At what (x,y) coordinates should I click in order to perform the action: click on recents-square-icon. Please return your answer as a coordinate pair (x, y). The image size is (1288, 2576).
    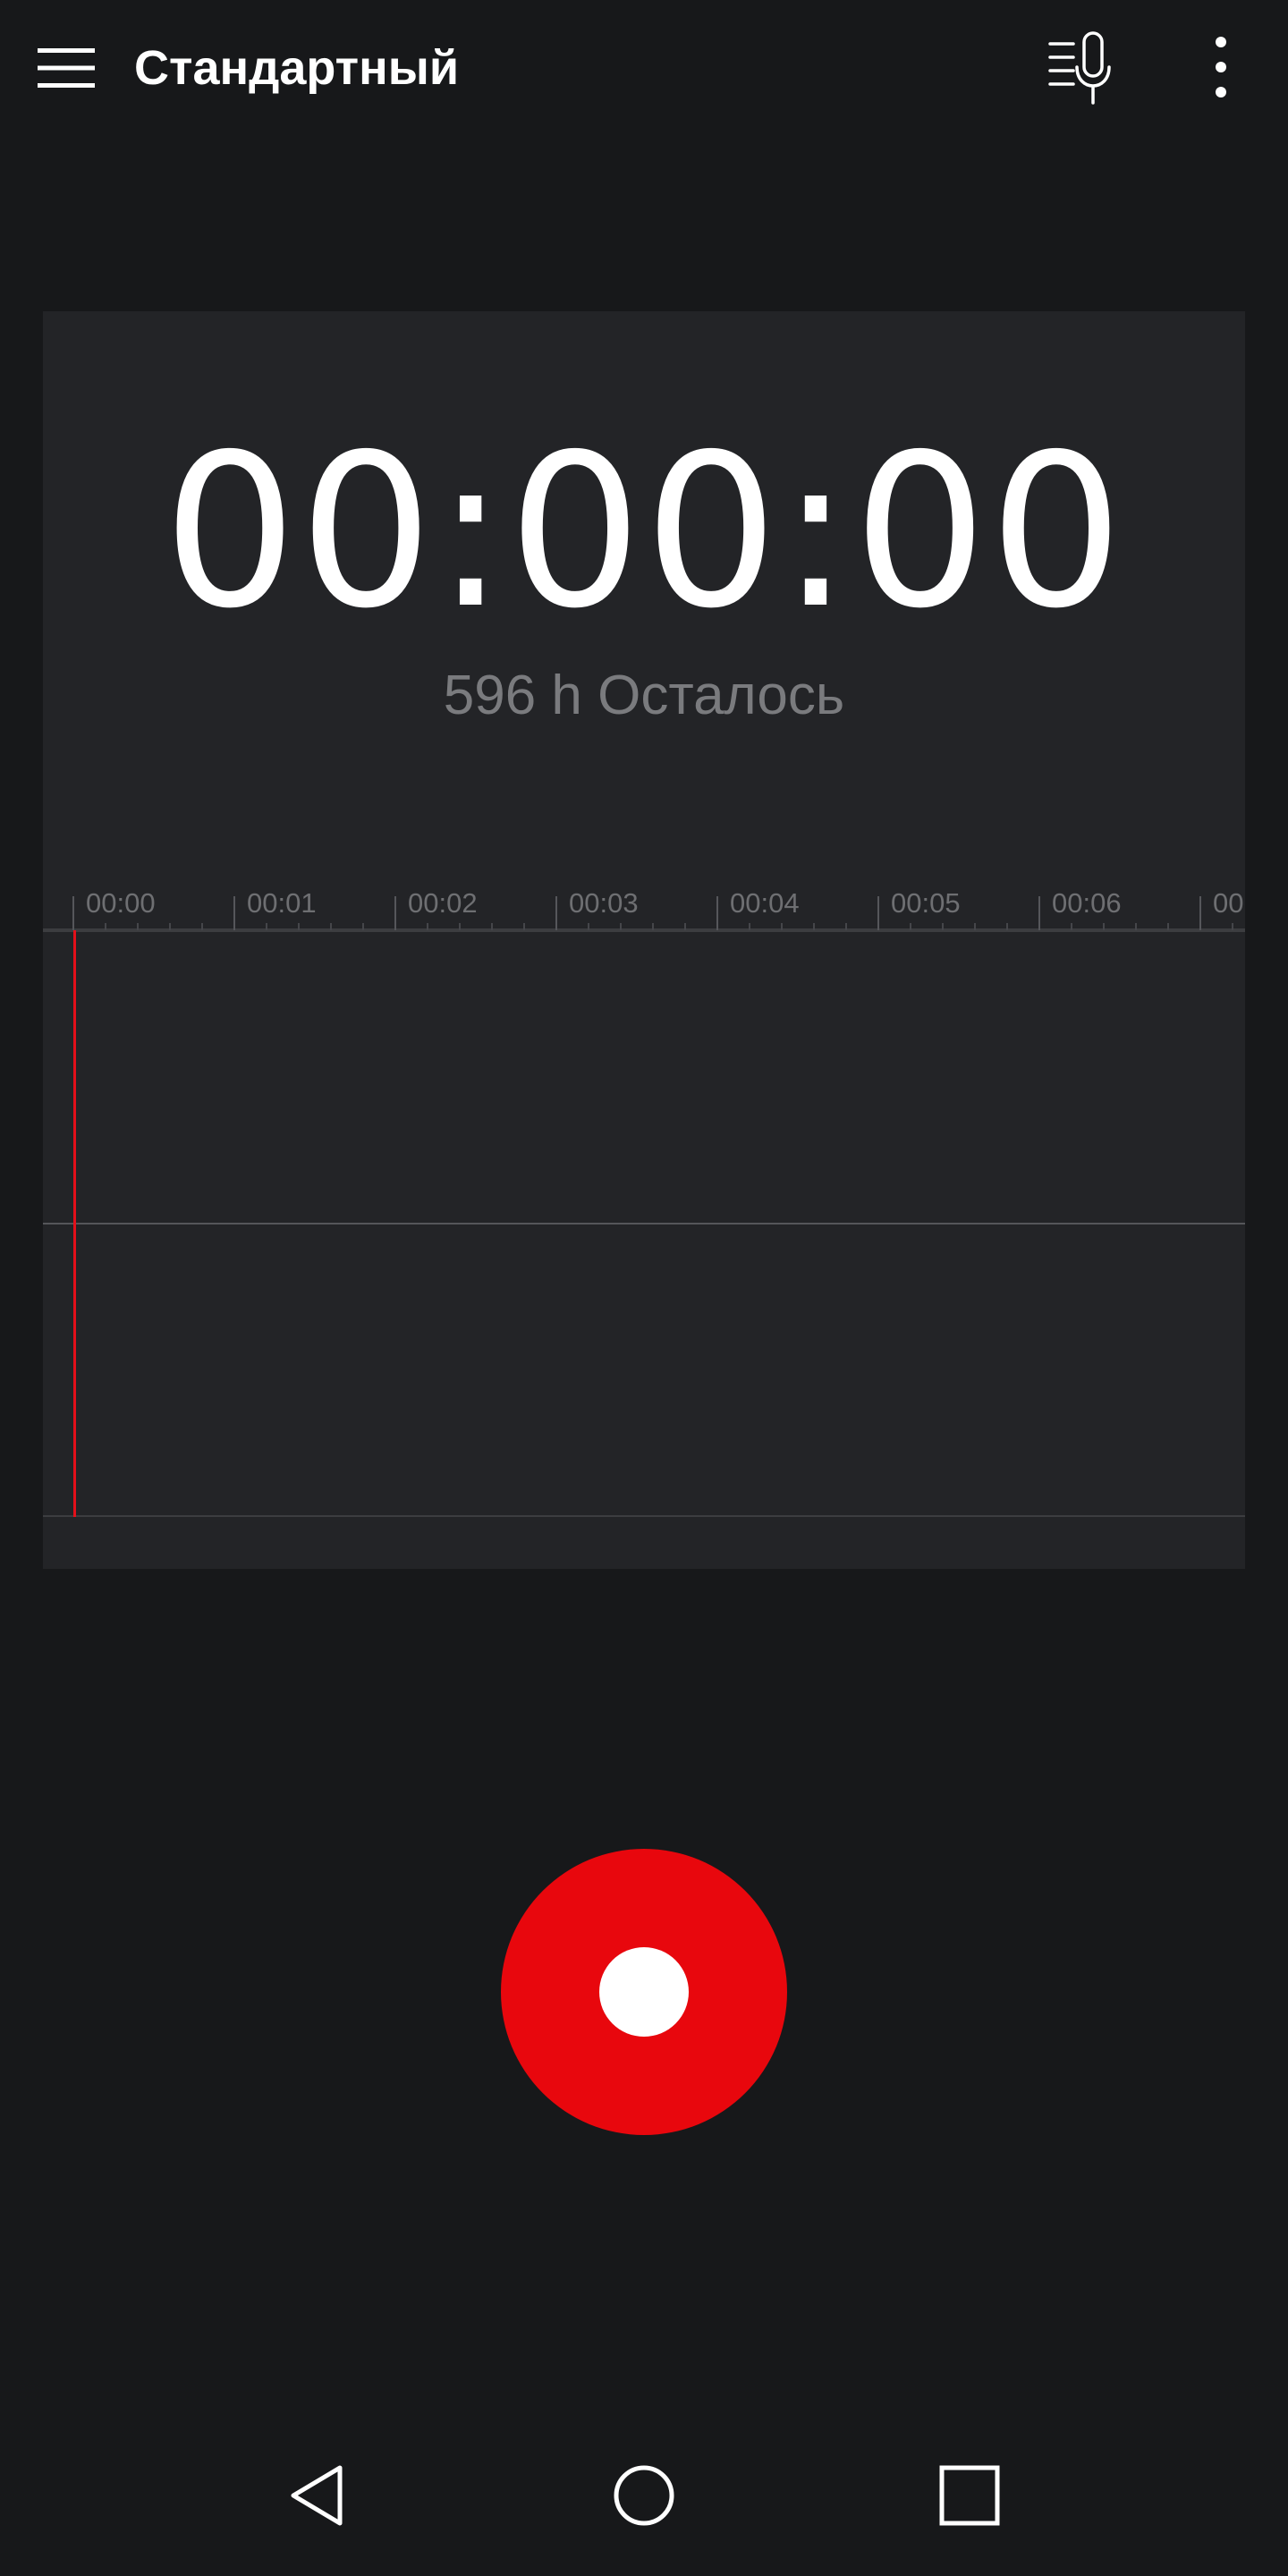
    Looking at the image, I should click on (969, 2495).